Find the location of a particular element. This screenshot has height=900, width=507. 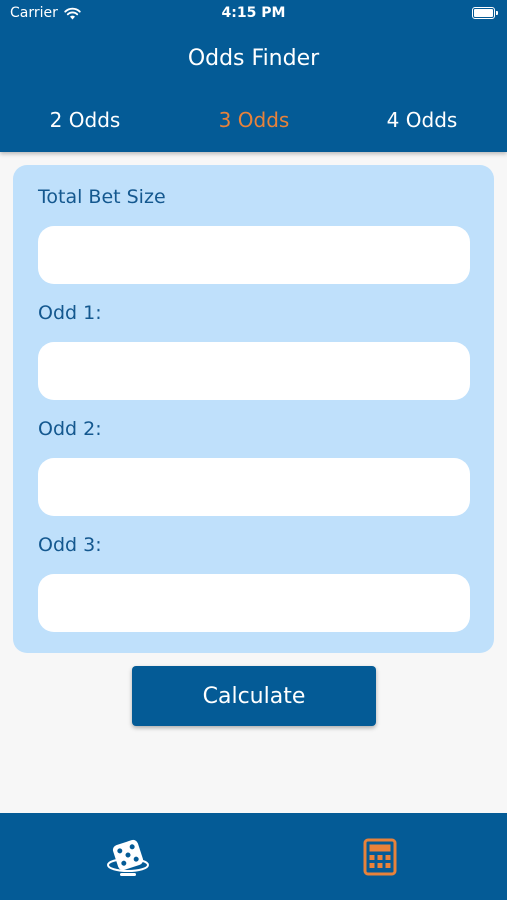

status-time: 4:15 PM is located at coordinates (253, 13).